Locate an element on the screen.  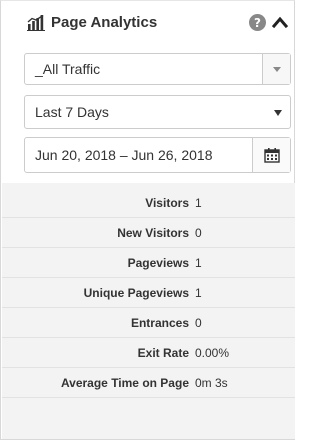
period-select: Last 7 Days is located at coordinates (157, 112).